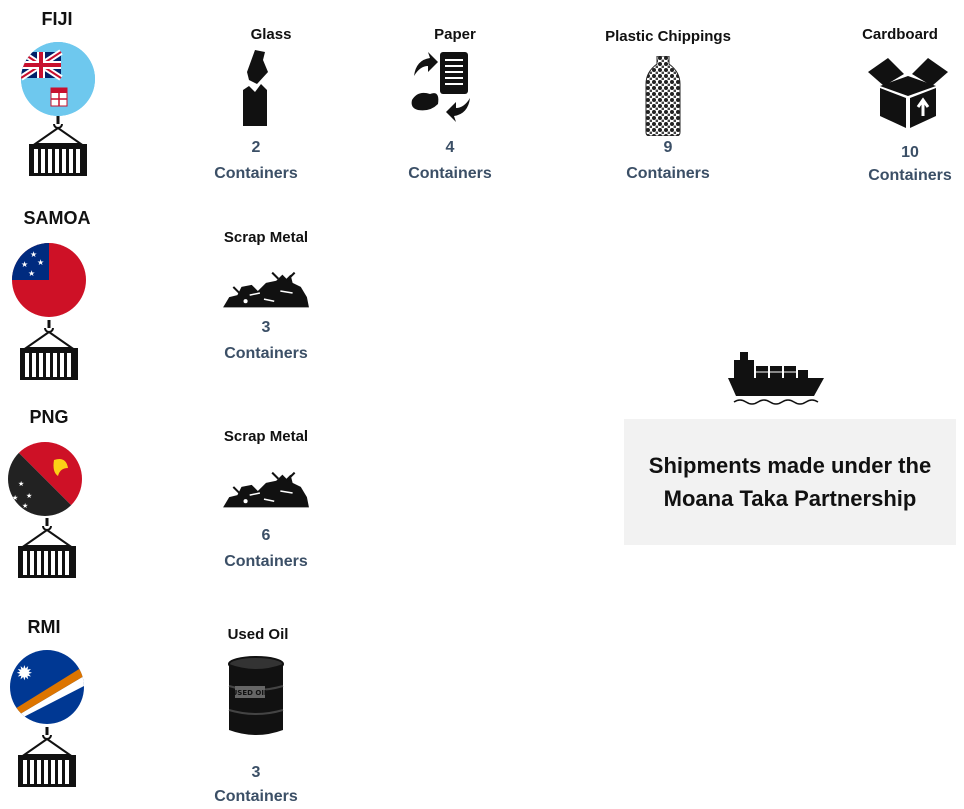 Image resolution: width=964 pixels, height=809 pixels. Describe the element at coordinates (256, 173) in the screenshot. I see `container-unit-glass: Containers` at that location.